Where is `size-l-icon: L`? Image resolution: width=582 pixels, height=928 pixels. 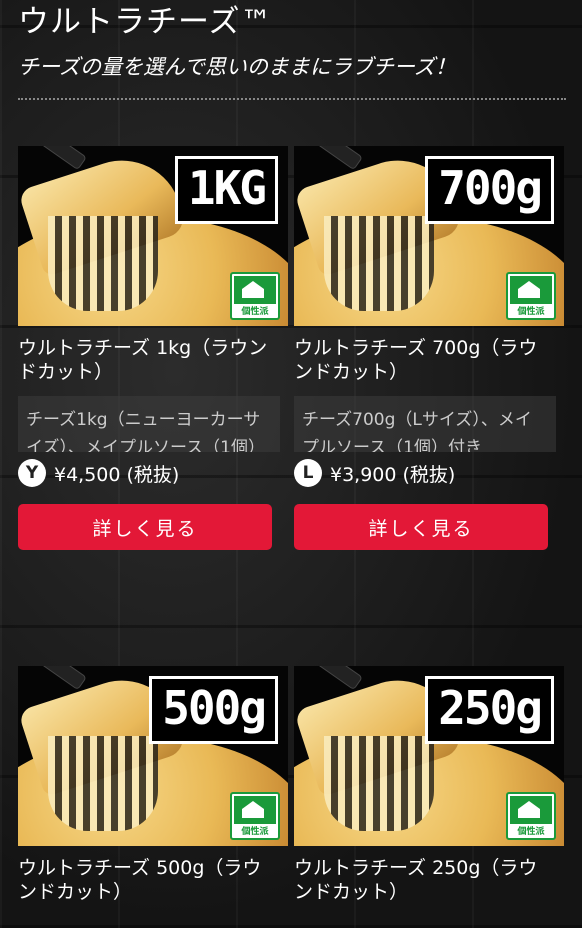 size-l-icon: L is located at coordinates (308, 473).